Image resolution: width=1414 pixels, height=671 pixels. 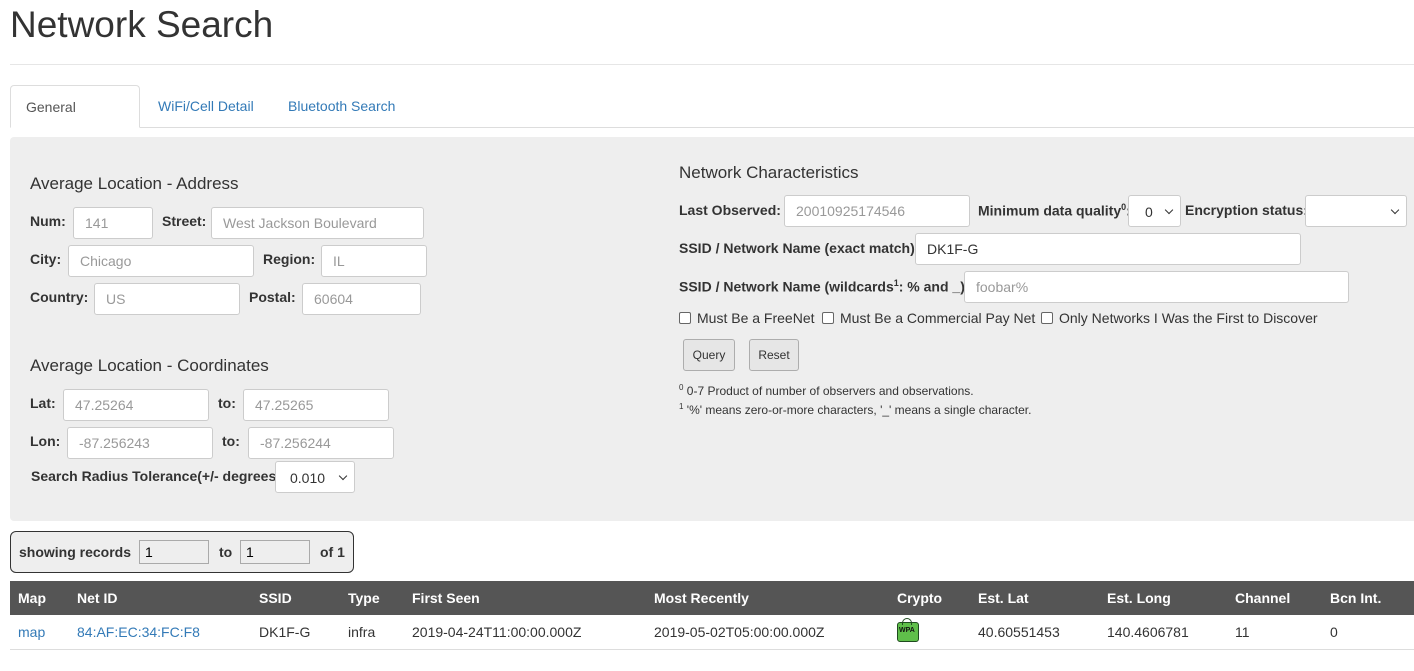 What do you see at coordinates (929, 598) in the screenshot?
I see `col-header-crypto: Crypto` at bounding box center [929, 598].